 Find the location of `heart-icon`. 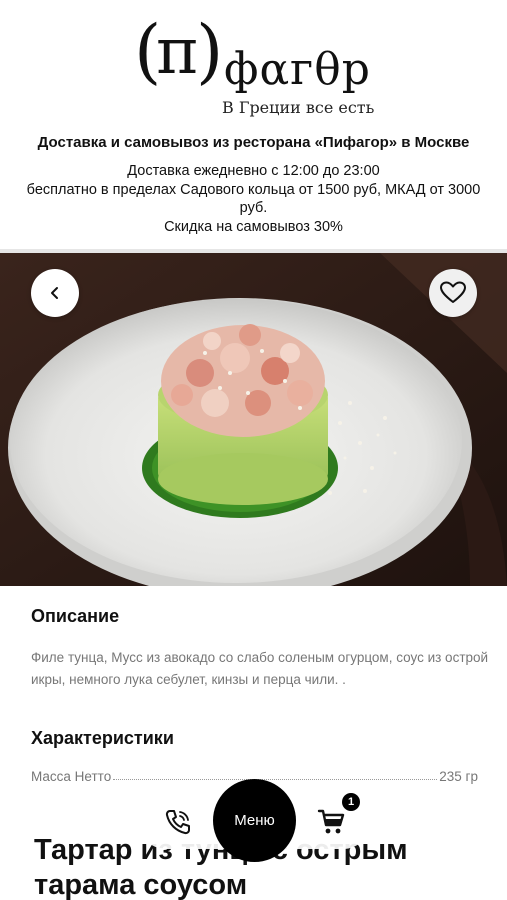

heart-icon is located at coordinates (453, 292).